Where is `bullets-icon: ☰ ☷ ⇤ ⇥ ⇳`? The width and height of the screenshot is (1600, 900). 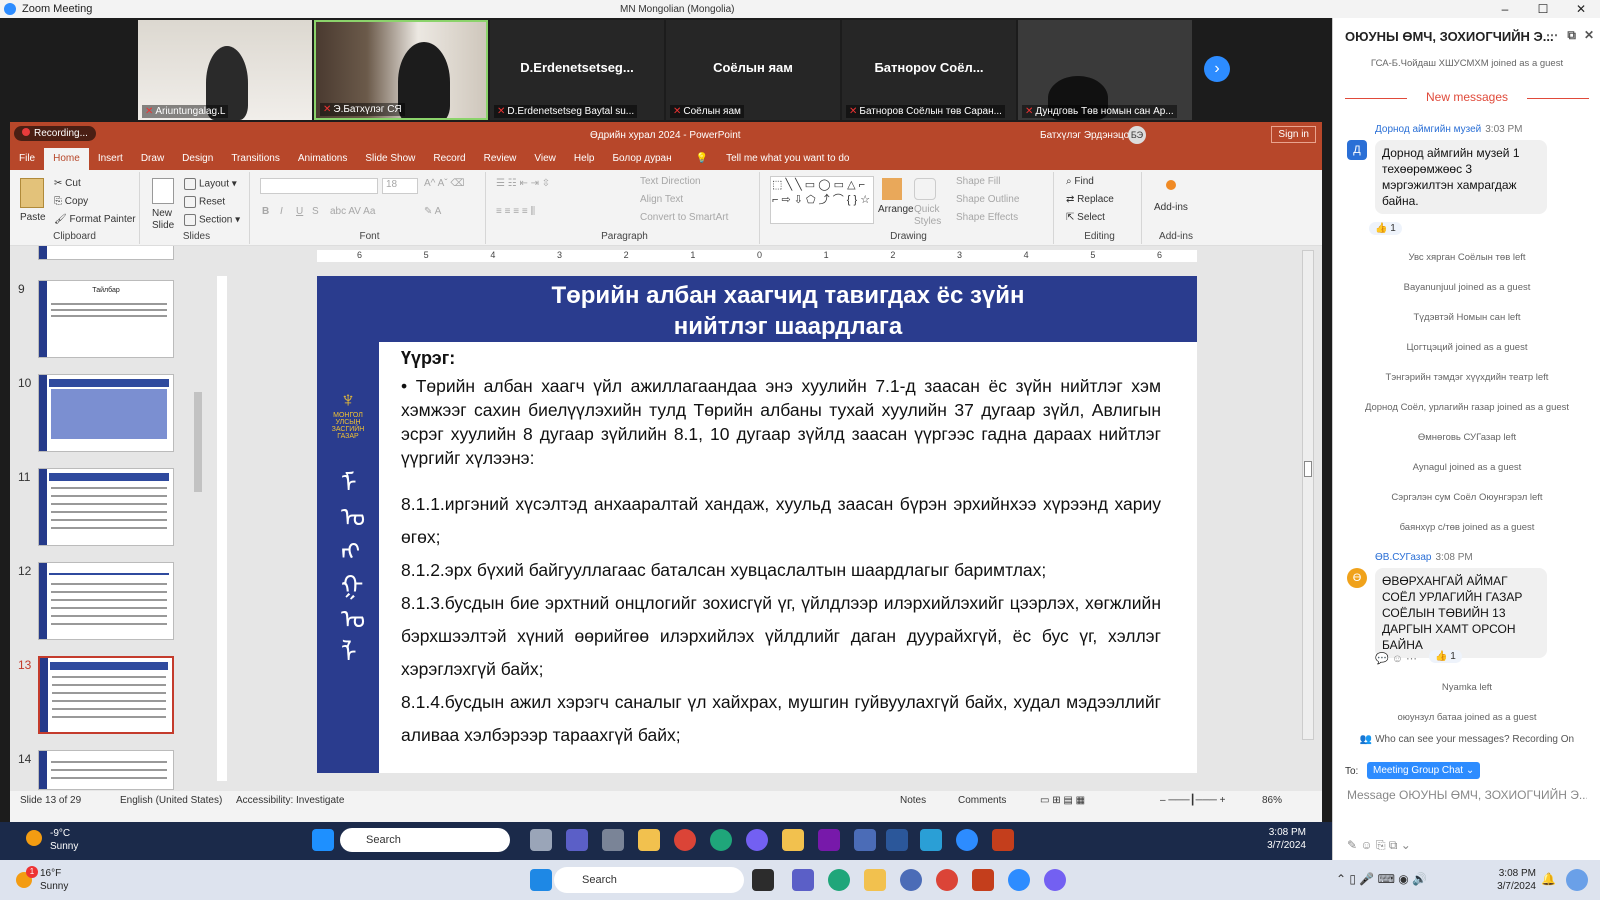
bullets-icon: ☰ ☷ ⇤ ⇥ ⇳ is located at coordinates (523, 183).